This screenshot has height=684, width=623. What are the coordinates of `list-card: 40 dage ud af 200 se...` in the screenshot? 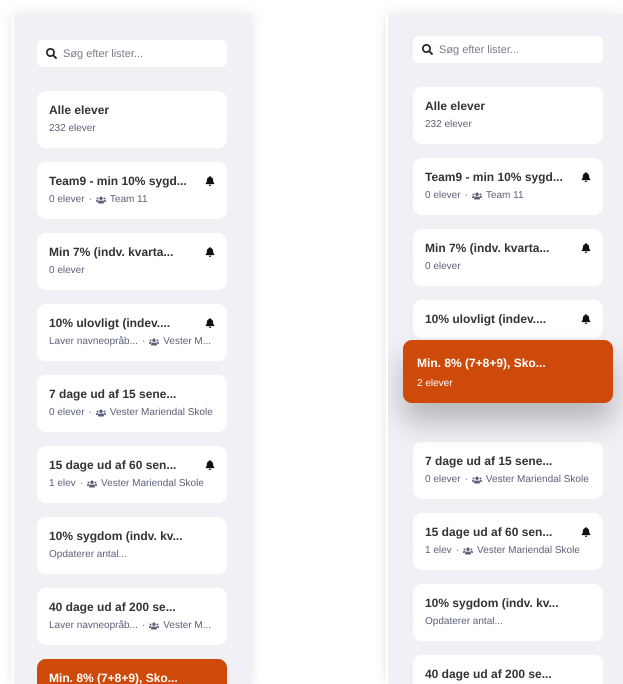 It's located at (508, 669).